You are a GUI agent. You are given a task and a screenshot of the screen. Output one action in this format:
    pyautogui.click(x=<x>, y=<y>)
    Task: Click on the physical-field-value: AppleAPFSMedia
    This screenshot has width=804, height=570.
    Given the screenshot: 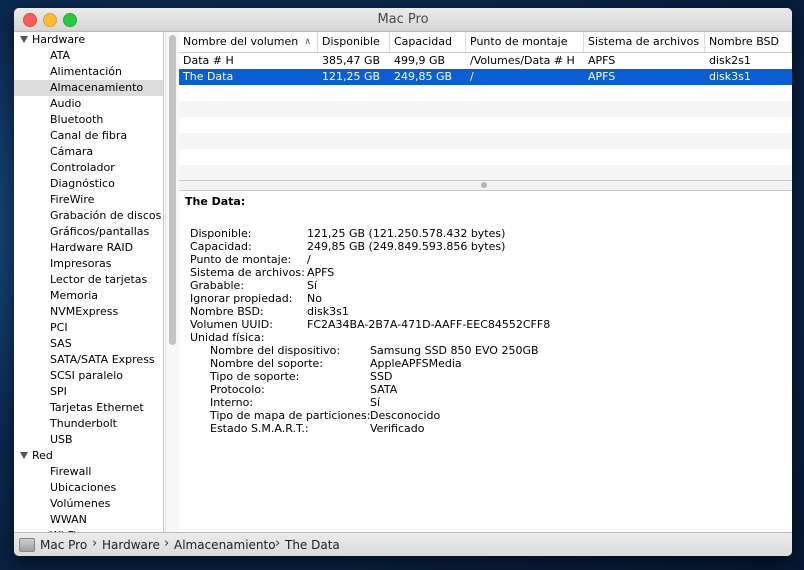 What is the action you would take?
    pyautogui.click(x=416, y=363)
    